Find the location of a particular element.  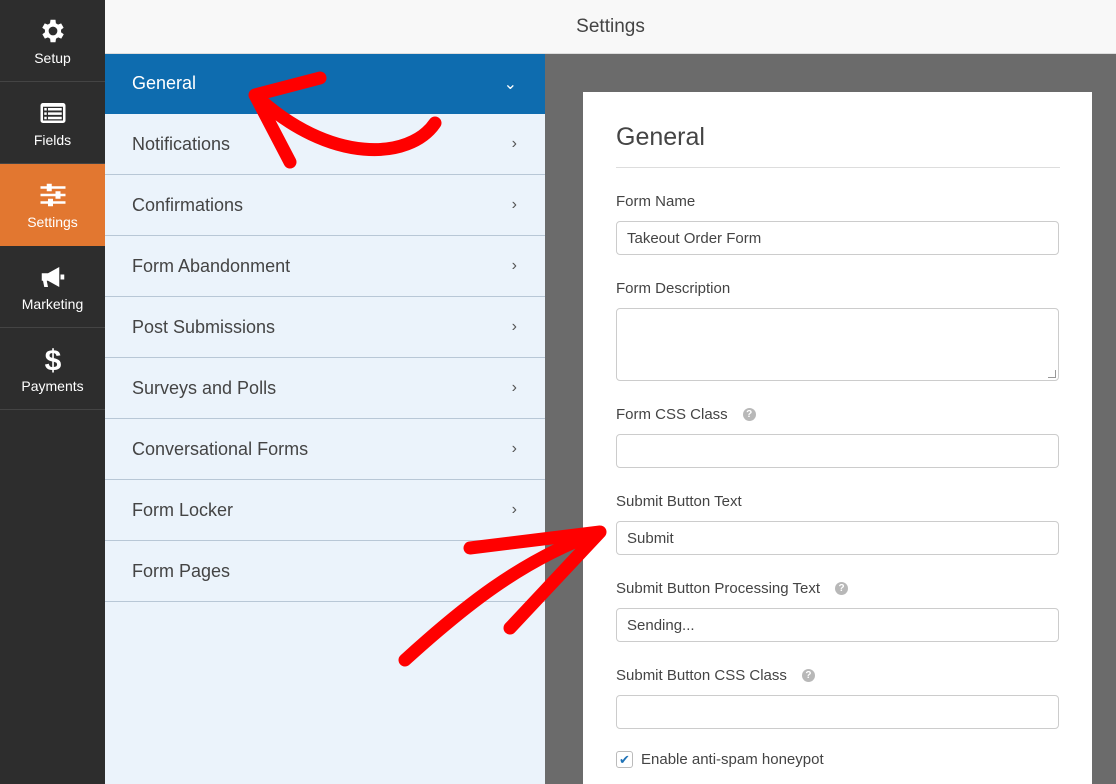

honeypot-label: Enable anti-spam honeypot is located at coordinates (732, 759).